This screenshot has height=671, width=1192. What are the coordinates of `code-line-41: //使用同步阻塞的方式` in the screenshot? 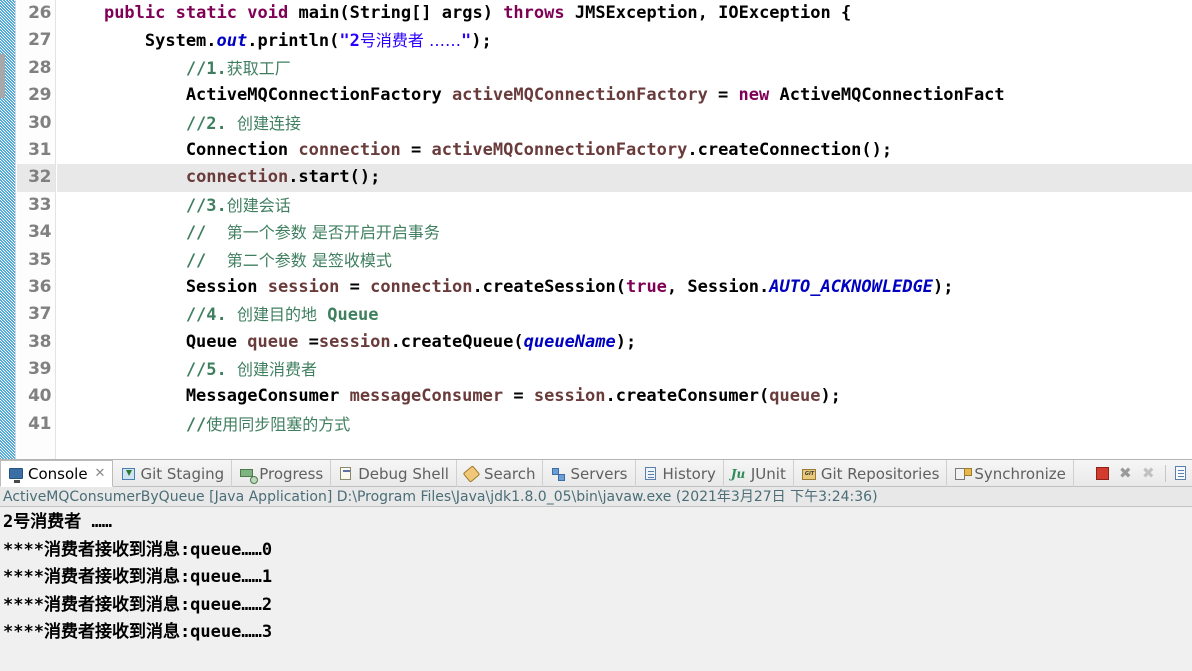 It's located at (624, 424).